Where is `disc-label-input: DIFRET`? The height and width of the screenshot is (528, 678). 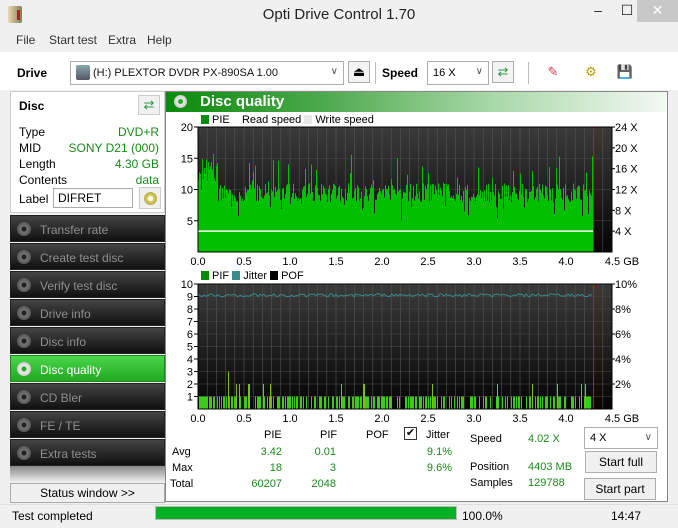
disc-label-input: DIFRET is located at coordinates (93, 198).